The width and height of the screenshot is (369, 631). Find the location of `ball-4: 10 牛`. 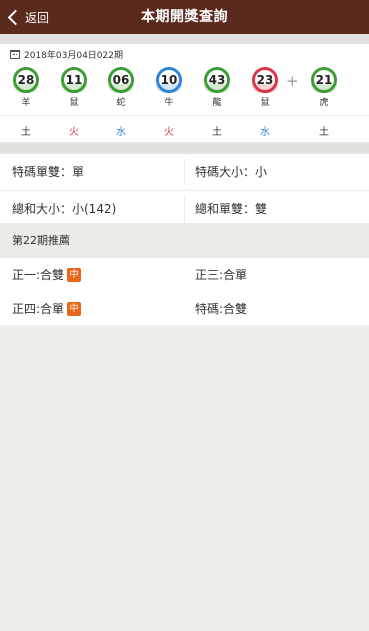

ball-4: 10 牛 is located at coordinates (169, 88).